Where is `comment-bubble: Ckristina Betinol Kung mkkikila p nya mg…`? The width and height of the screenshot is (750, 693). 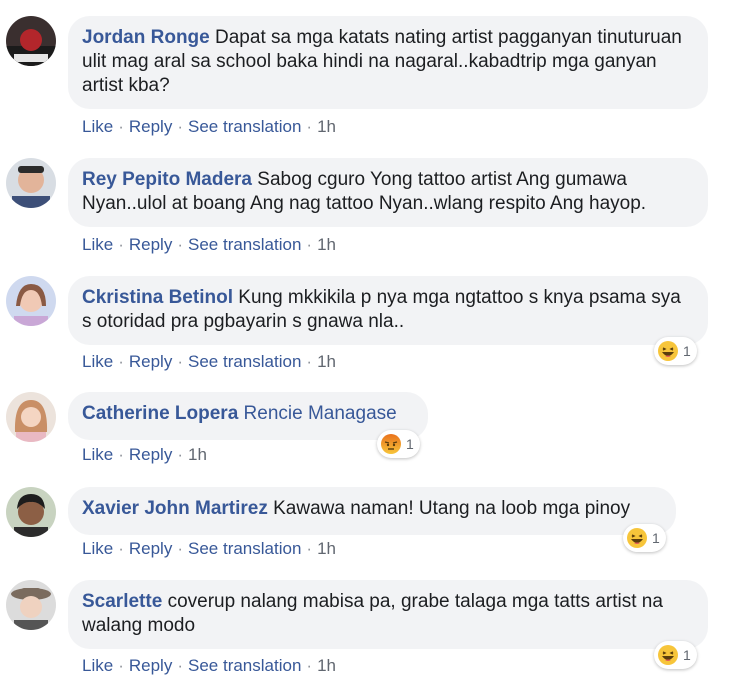 comment-bubble: Ckristina Betinol Kung mkkikila p nya mg… is located at coordinates (388, 310).